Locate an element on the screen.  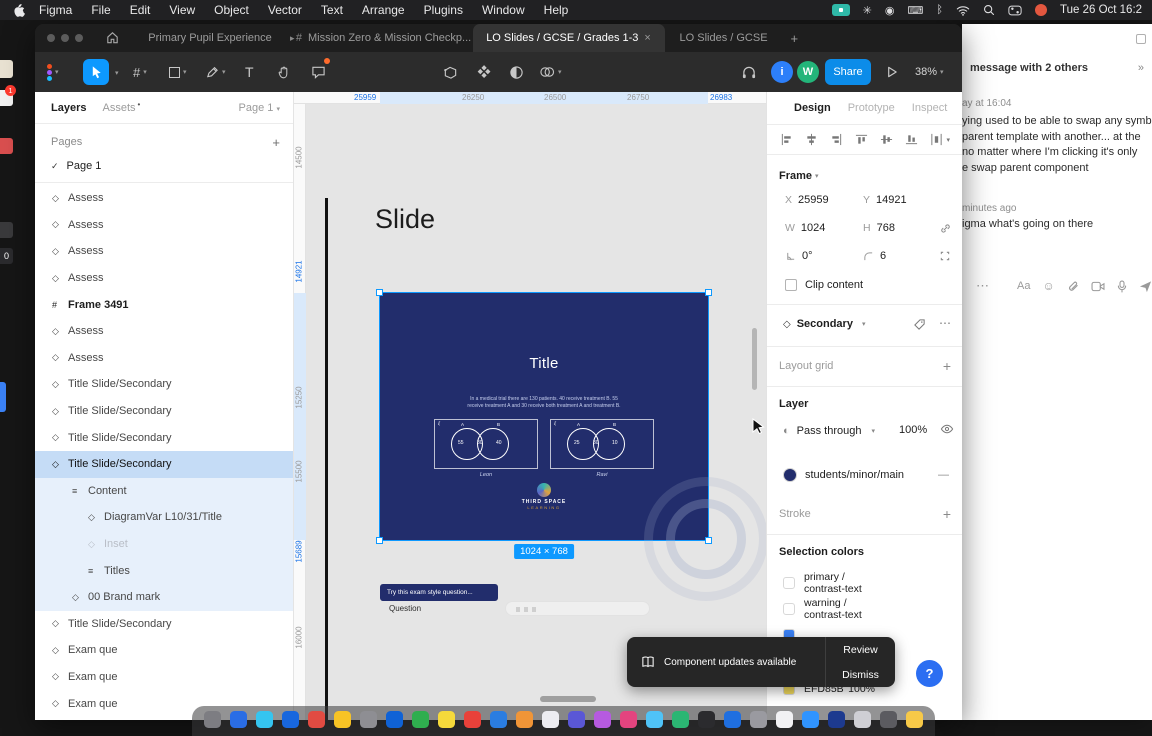
video-call-icon is located at coordinates (840, 10).